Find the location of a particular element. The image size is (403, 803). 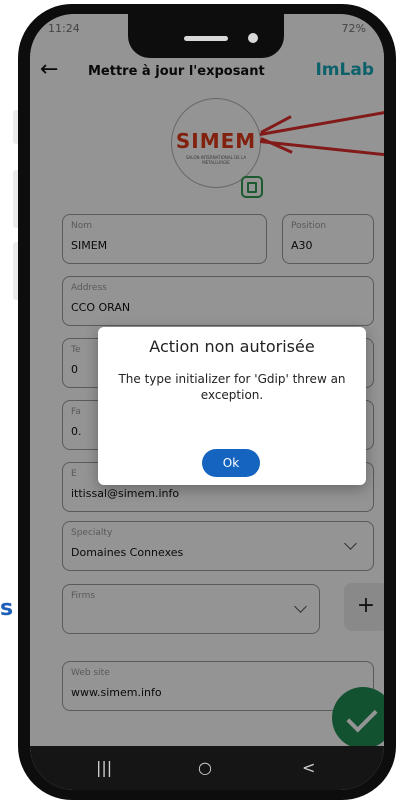

speaker is located at coordinates (206, 38).